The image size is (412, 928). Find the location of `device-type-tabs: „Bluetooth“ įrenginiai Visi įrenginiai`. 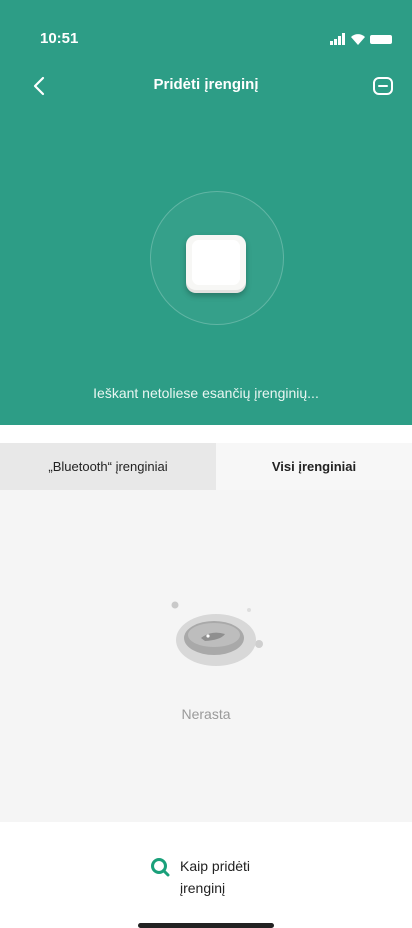

device-type-tabs: „Bluetooth“ įrenginiai Visi įrenginiai is located at coordinates (206, 466).